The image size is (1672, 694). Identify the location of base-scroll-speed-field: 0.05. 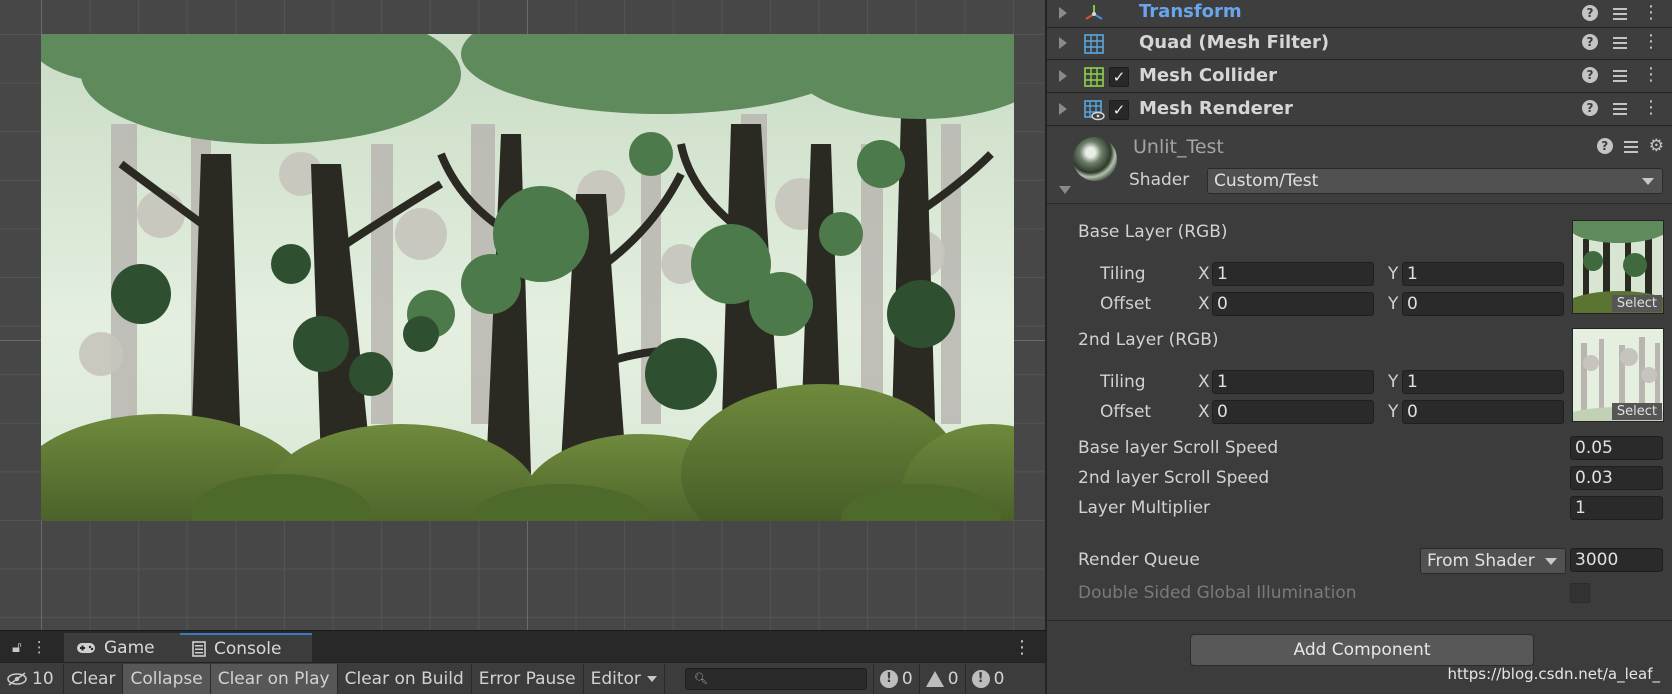
(1616, 448).